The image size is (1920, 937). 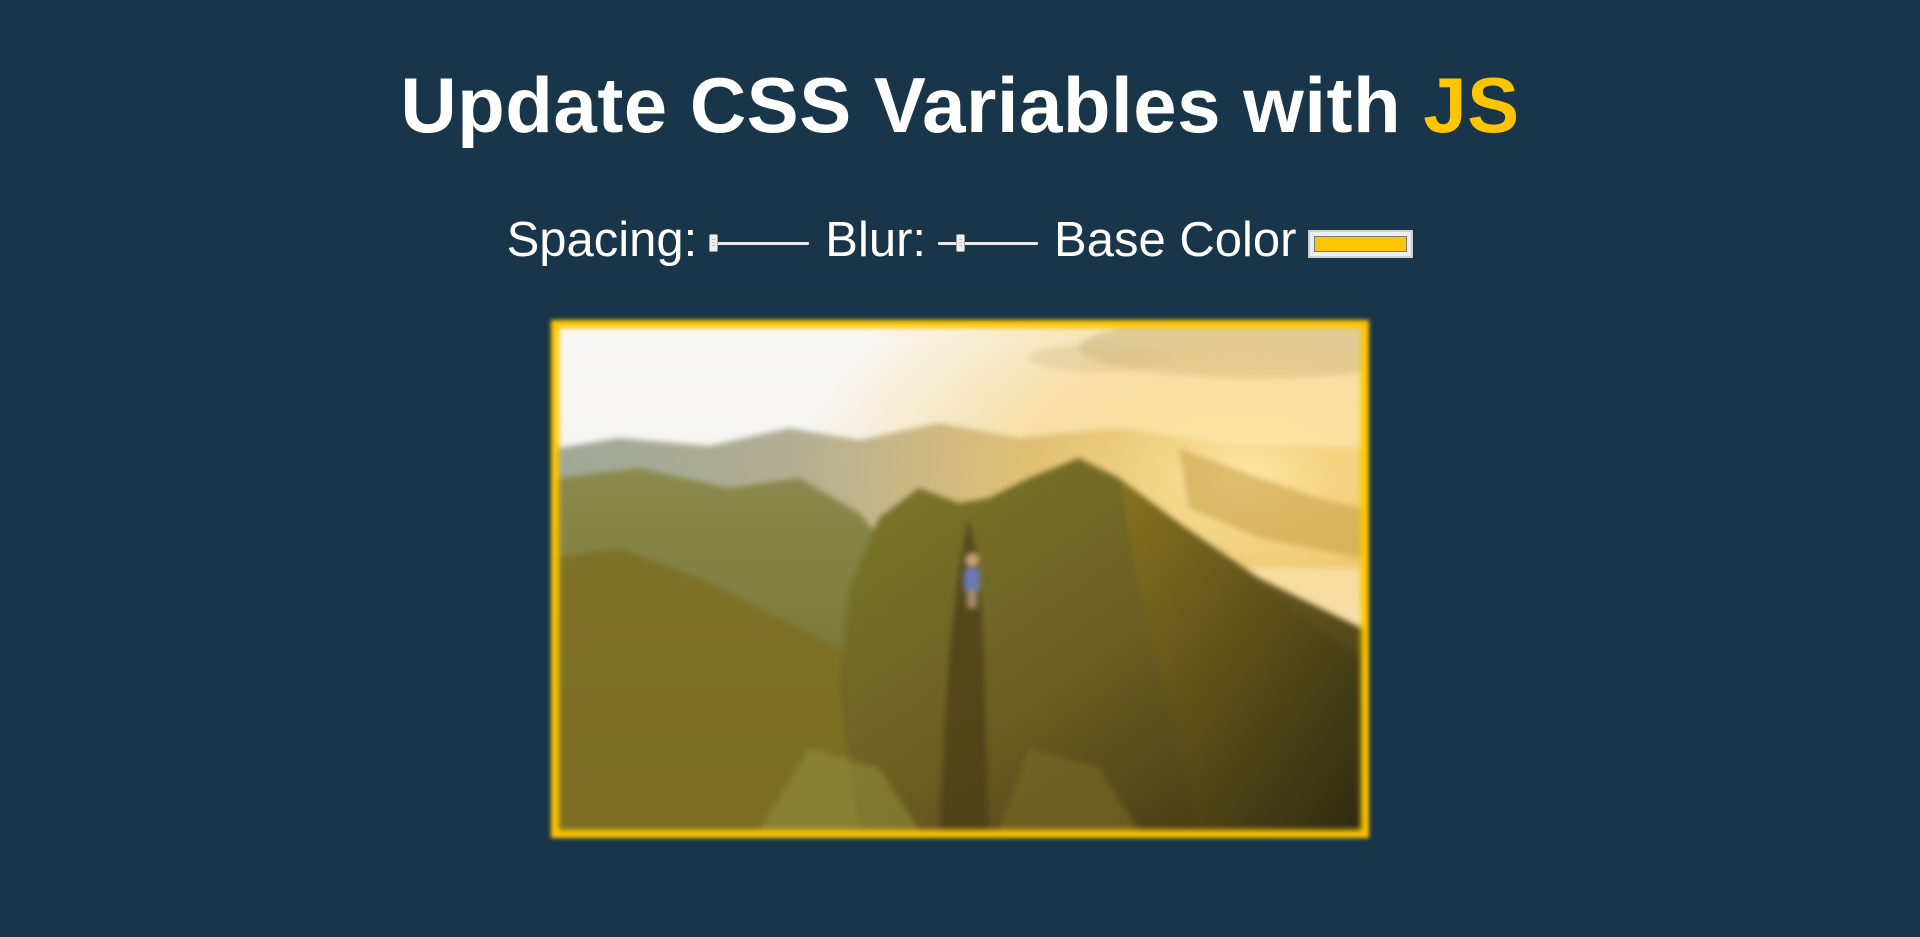 What do you see at coordinates (1175, 240) in the screenshot?
I see `base-color-label: Base Color` at bounding box center [1175, 240].